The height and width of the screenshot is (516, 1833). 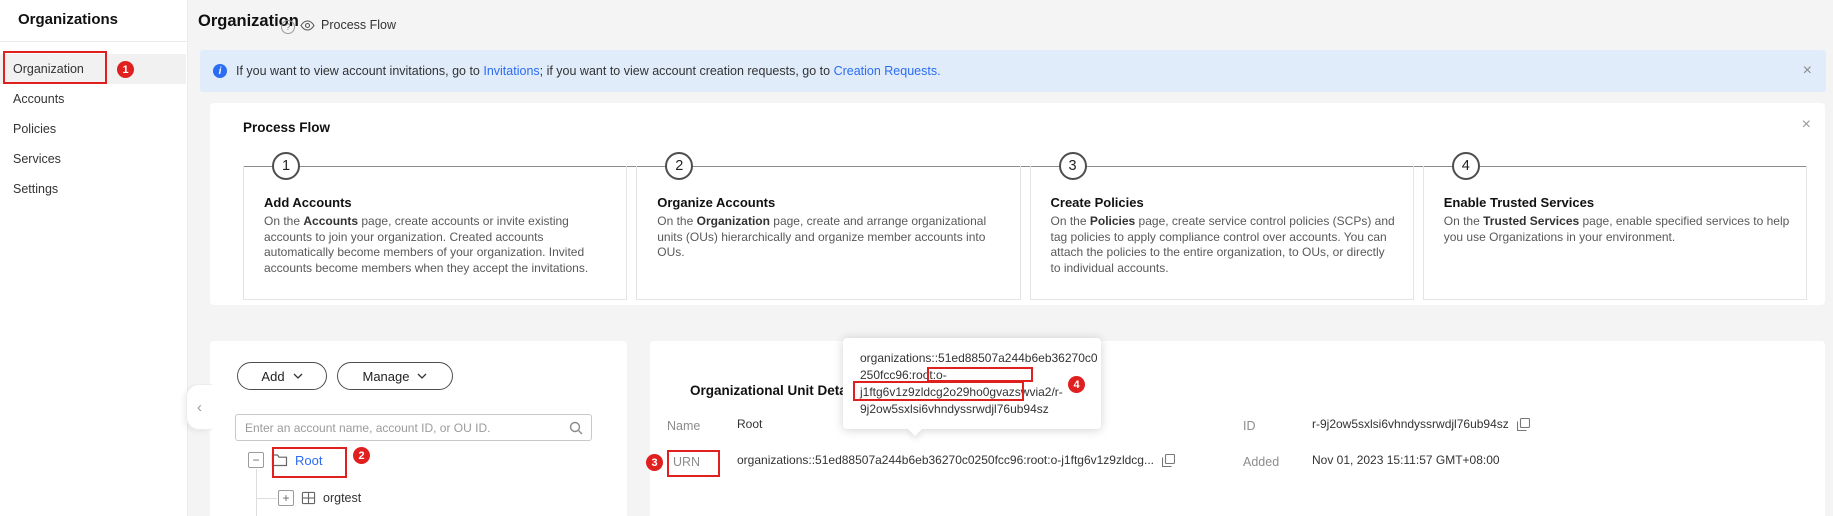 I want to click on panel-collapse-handle: ‹, so click(x=199, y=407).